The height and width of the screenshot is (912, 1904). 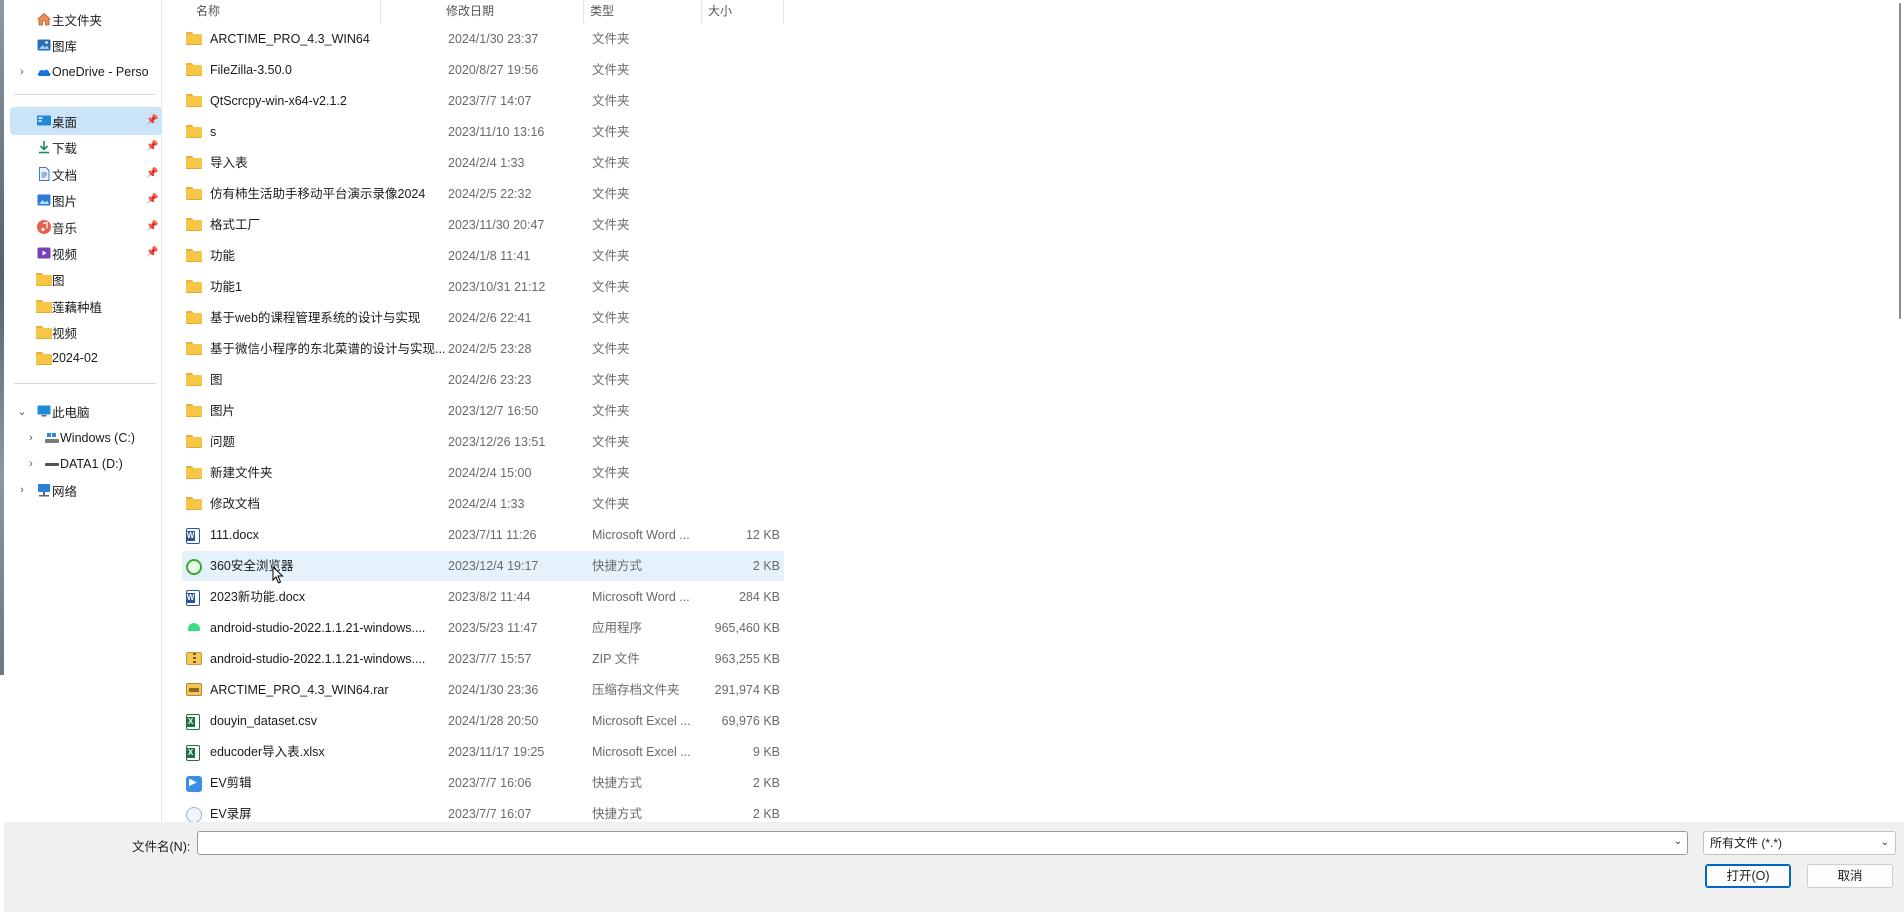 What do you see at coordinates (86, 438) in the screenshot?
I see `sidebar-item-drive-c: › Windows (C:)` at bounding box center [86, 438].